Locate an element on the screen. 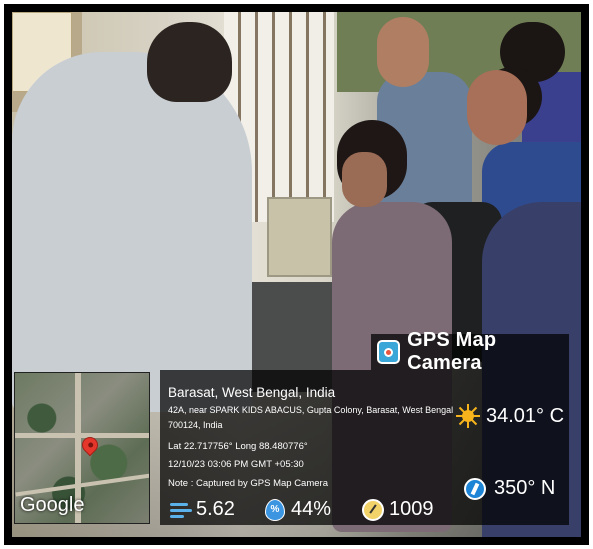 This screenshot has height=549, width=593. temperature: 34.01° C is located at coordinates (510, 416).